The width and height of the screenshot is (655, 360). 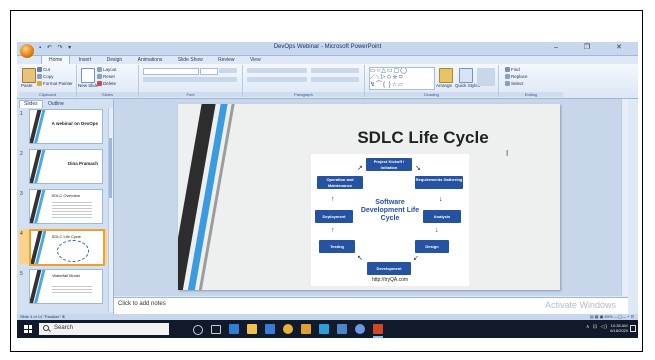 I want to click on active-app-indicator, so click(x=378, y=337).